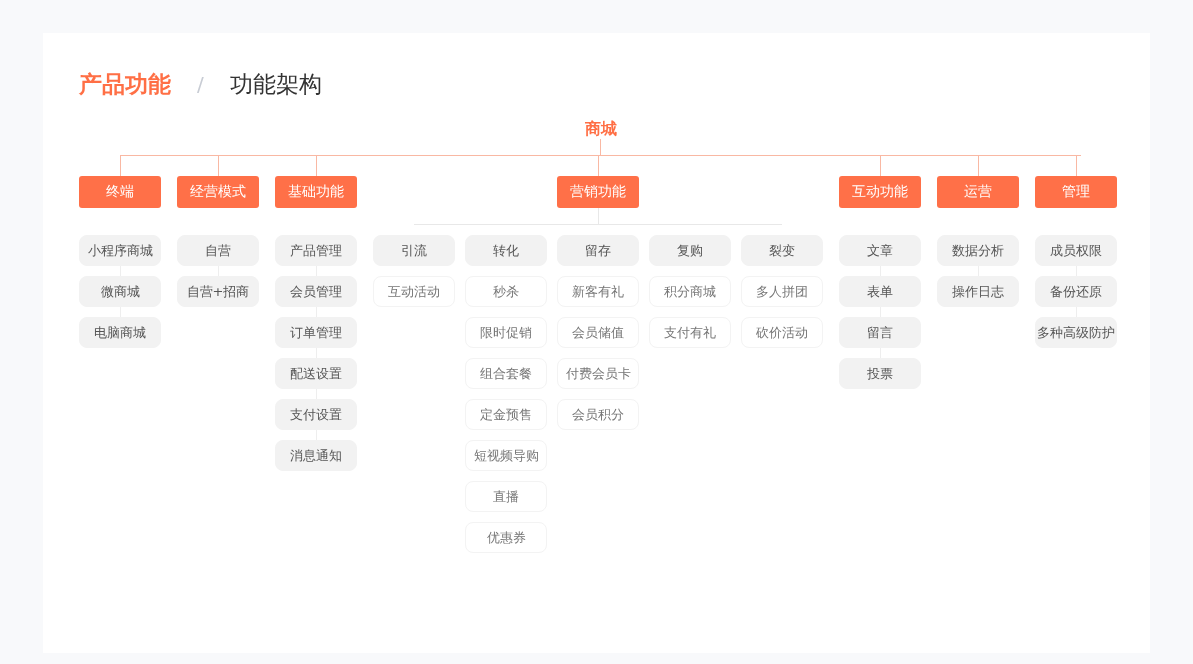  I want to click on feature-item: 新客有礼, so click(598, 291).